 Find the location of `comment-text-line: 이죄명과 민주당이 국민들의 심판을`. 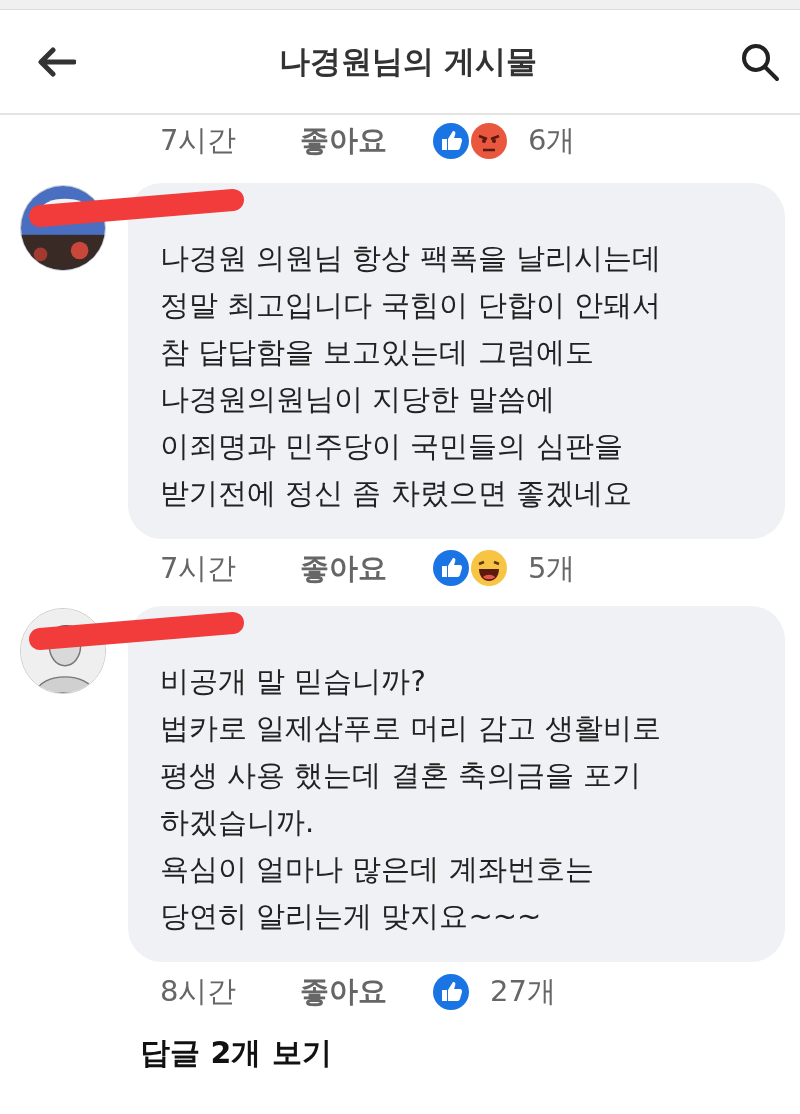

comment-text-line: 이죄명과 민주당이 국민들의 심판을 is located at coordinates (392, 446).